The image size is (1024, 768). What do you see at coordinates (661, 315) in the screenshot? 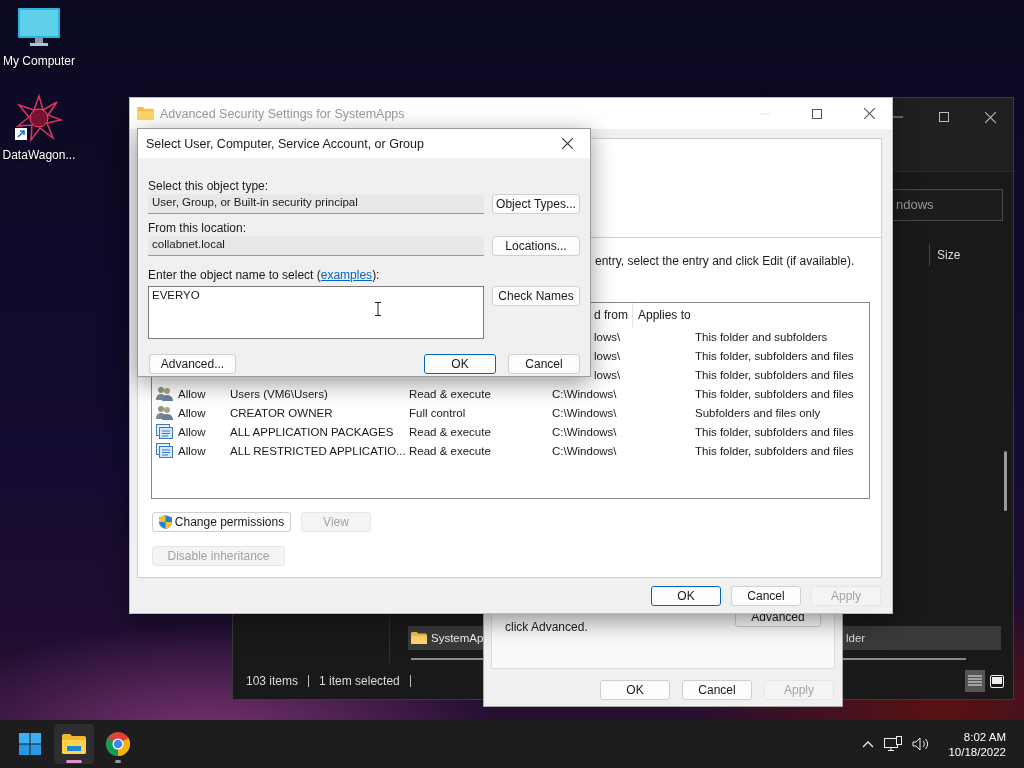
I see `column-header: Applies to` at bounding box center [661, 315].